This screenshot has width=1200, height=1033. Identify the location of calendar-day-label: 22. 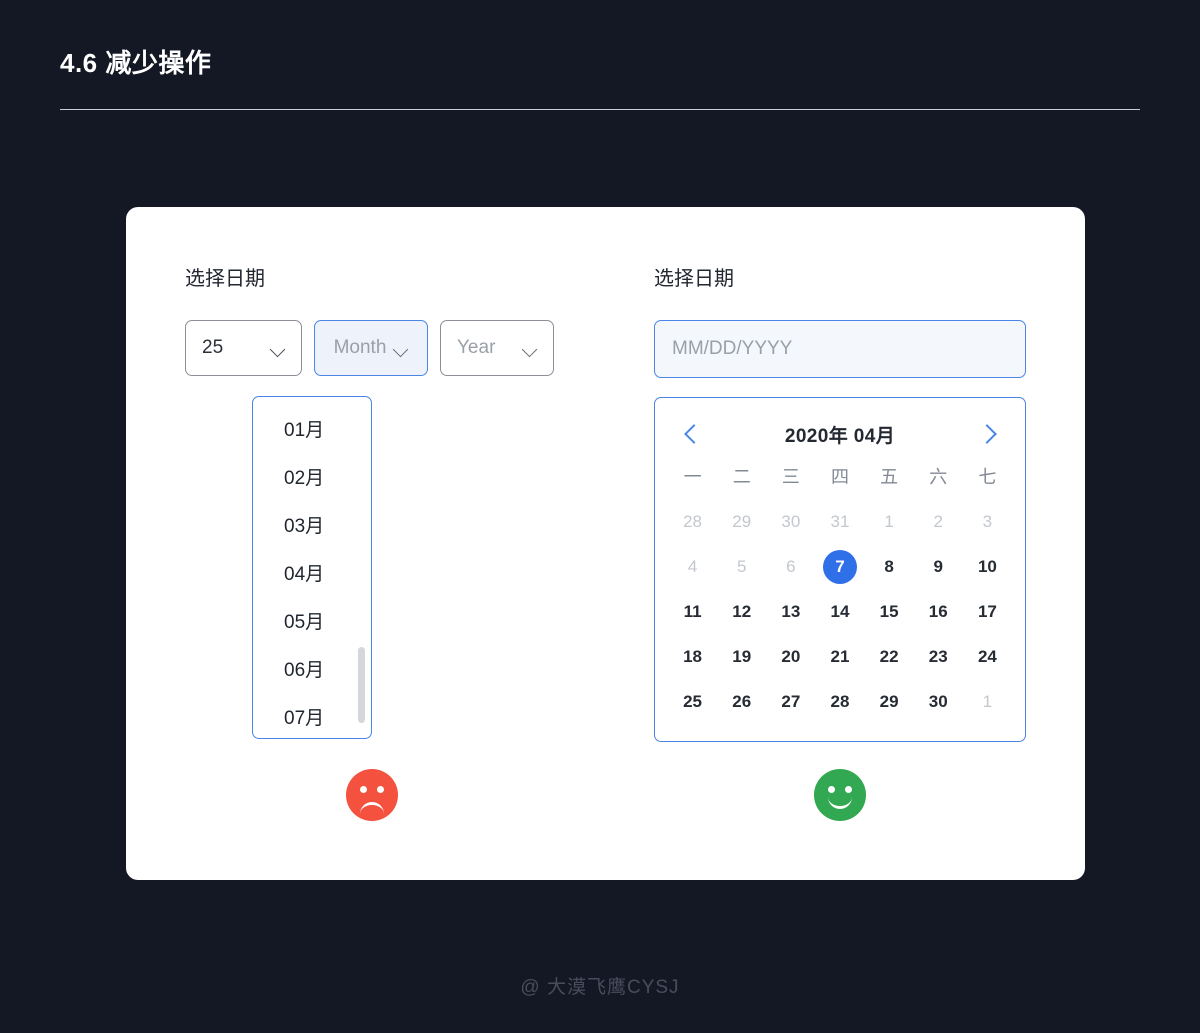
(889, 656).